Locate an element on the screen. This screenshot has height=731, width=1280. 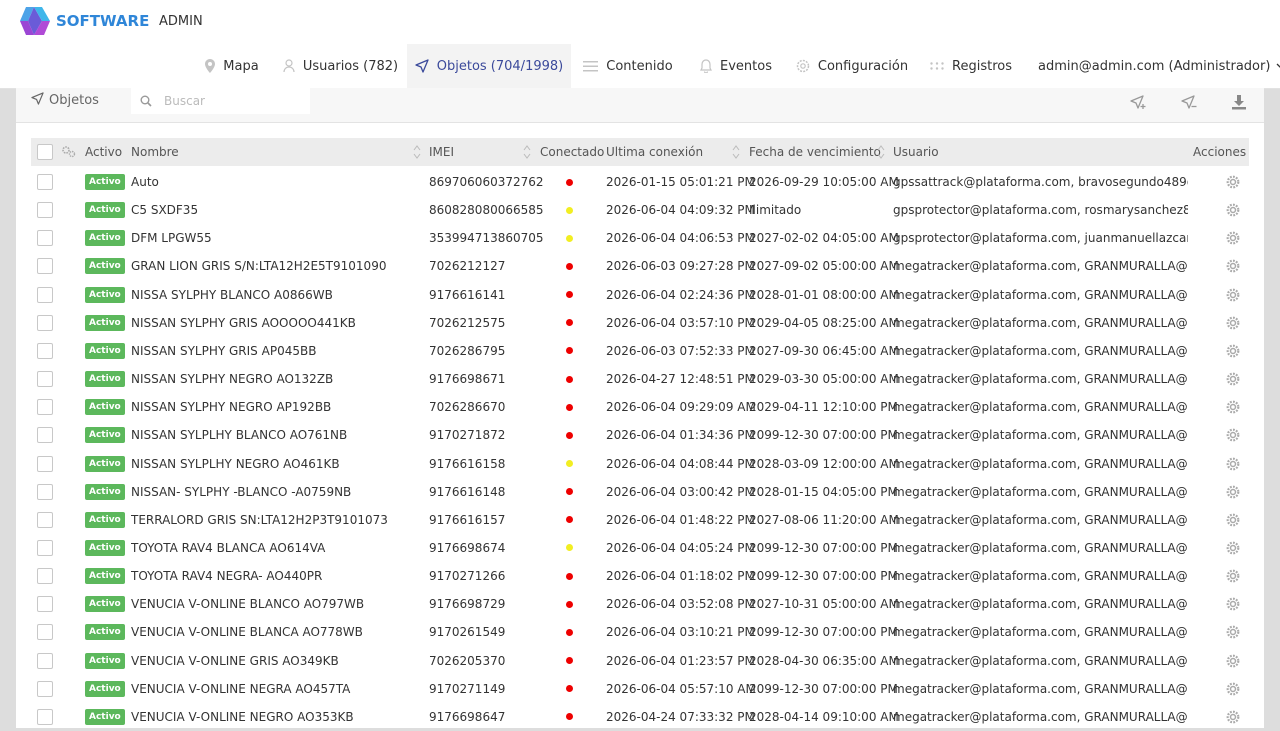
nav-configuracion: Configuración is located at coordinates (852, 66).